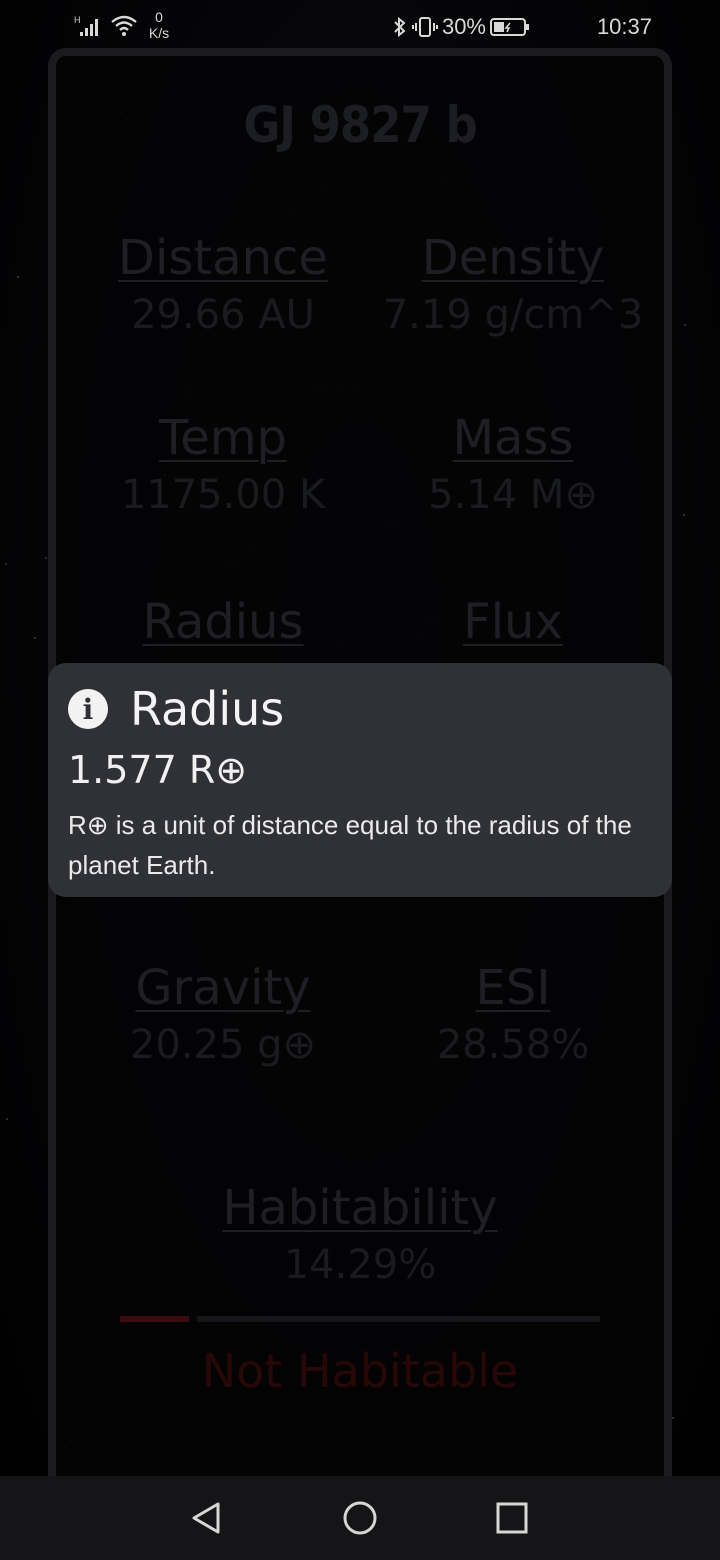  What do you see at coordinates (223, 315) in the screenshot?
I see `stat-value: 29.66 AU` at bounding box center [223, 315].